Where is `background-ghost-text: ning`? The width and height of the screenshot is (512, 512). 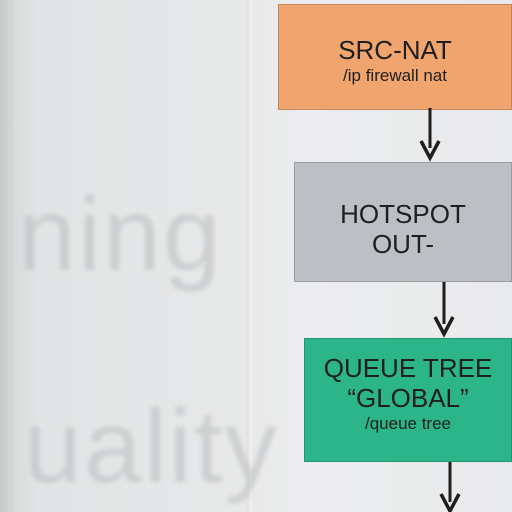
background-ghost-text: ning is located at coordinates (120, 235).